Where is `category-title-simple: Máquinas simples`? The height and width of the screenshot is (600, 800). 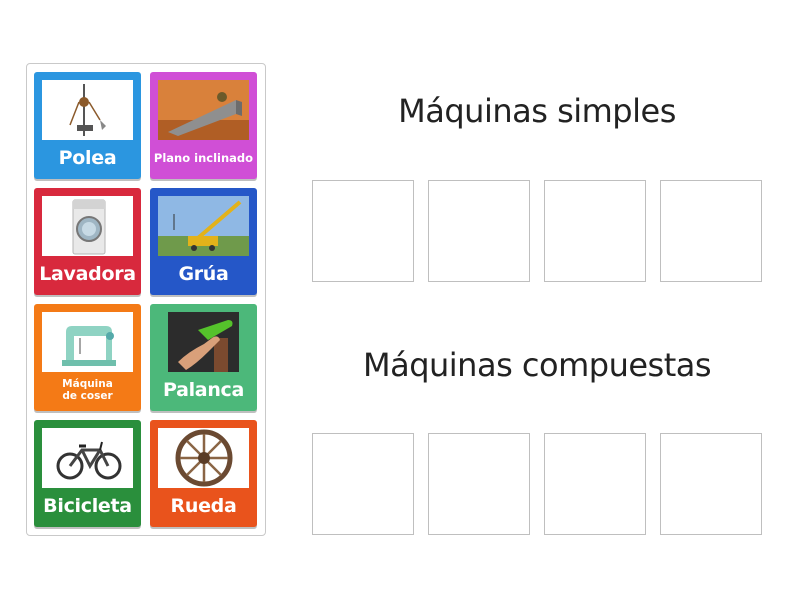
category-title-simple: Máquinas simples is located at coordinates (537, 111).